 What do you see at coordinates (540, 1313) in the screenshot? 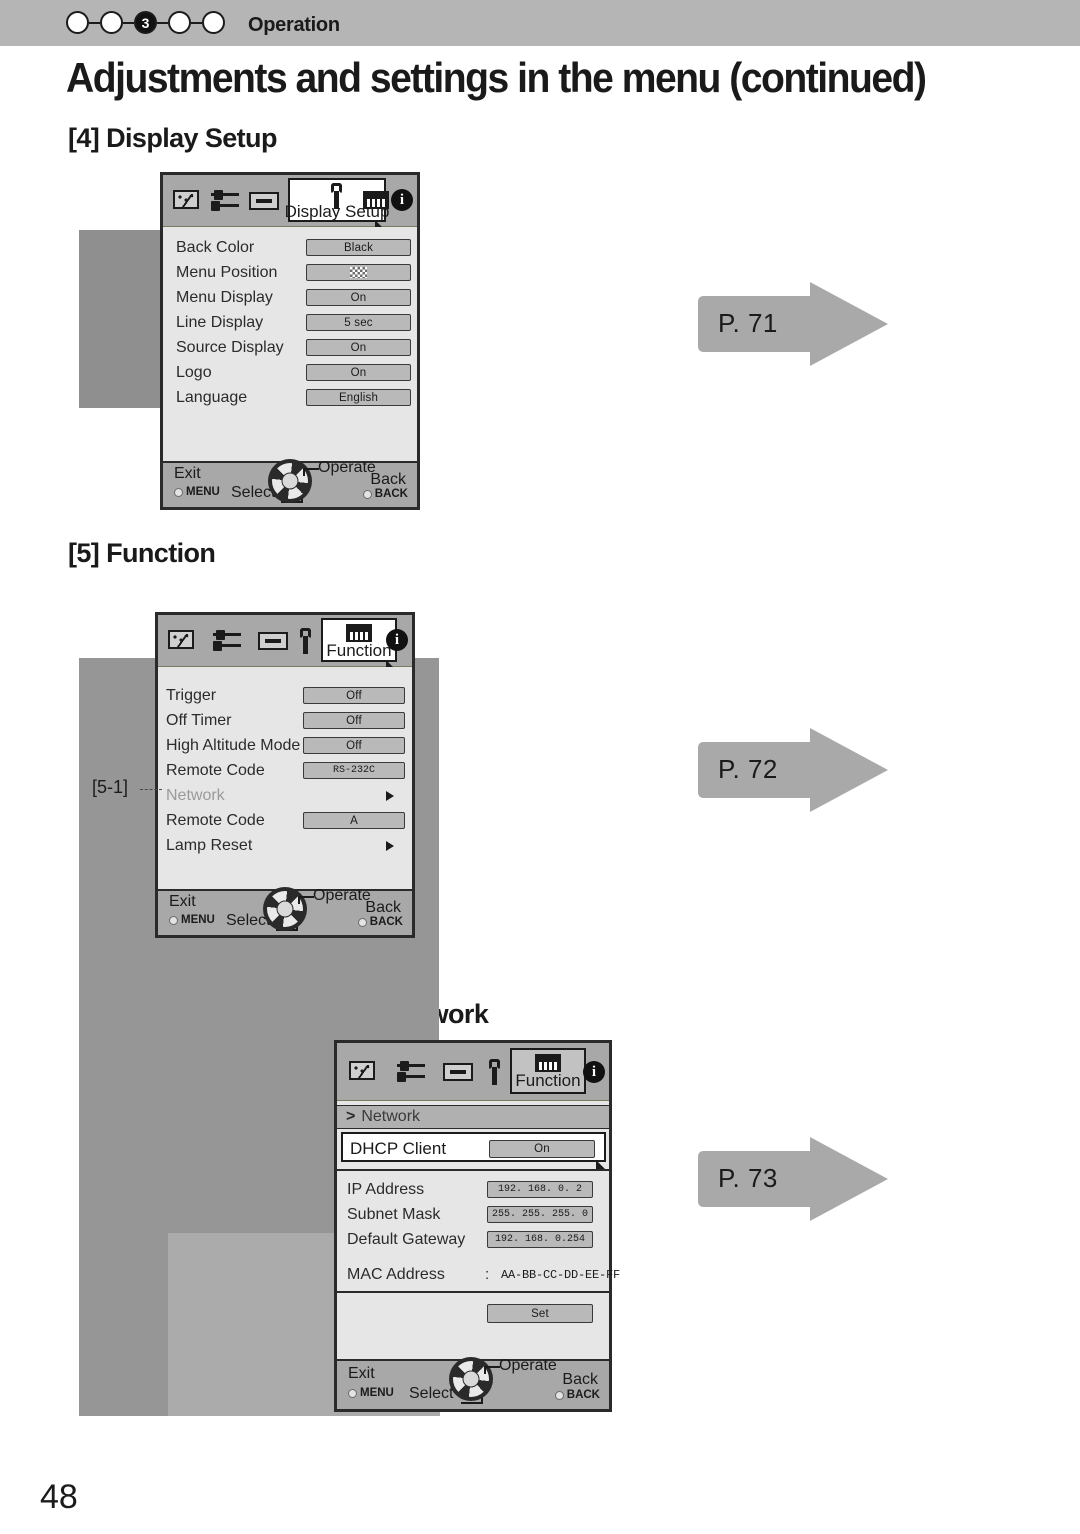
I see `set-button: Set` at bounding box center [540, 1313].